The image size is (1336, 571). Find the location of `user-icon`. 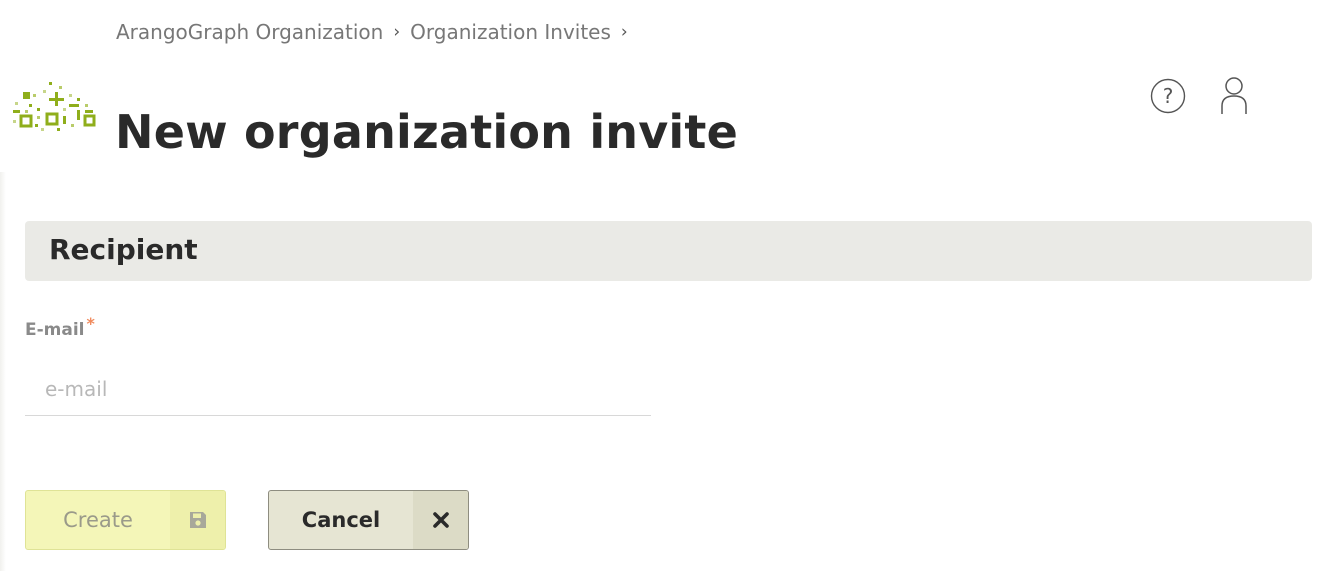

user-icon is located at coordinates (1234, 96).